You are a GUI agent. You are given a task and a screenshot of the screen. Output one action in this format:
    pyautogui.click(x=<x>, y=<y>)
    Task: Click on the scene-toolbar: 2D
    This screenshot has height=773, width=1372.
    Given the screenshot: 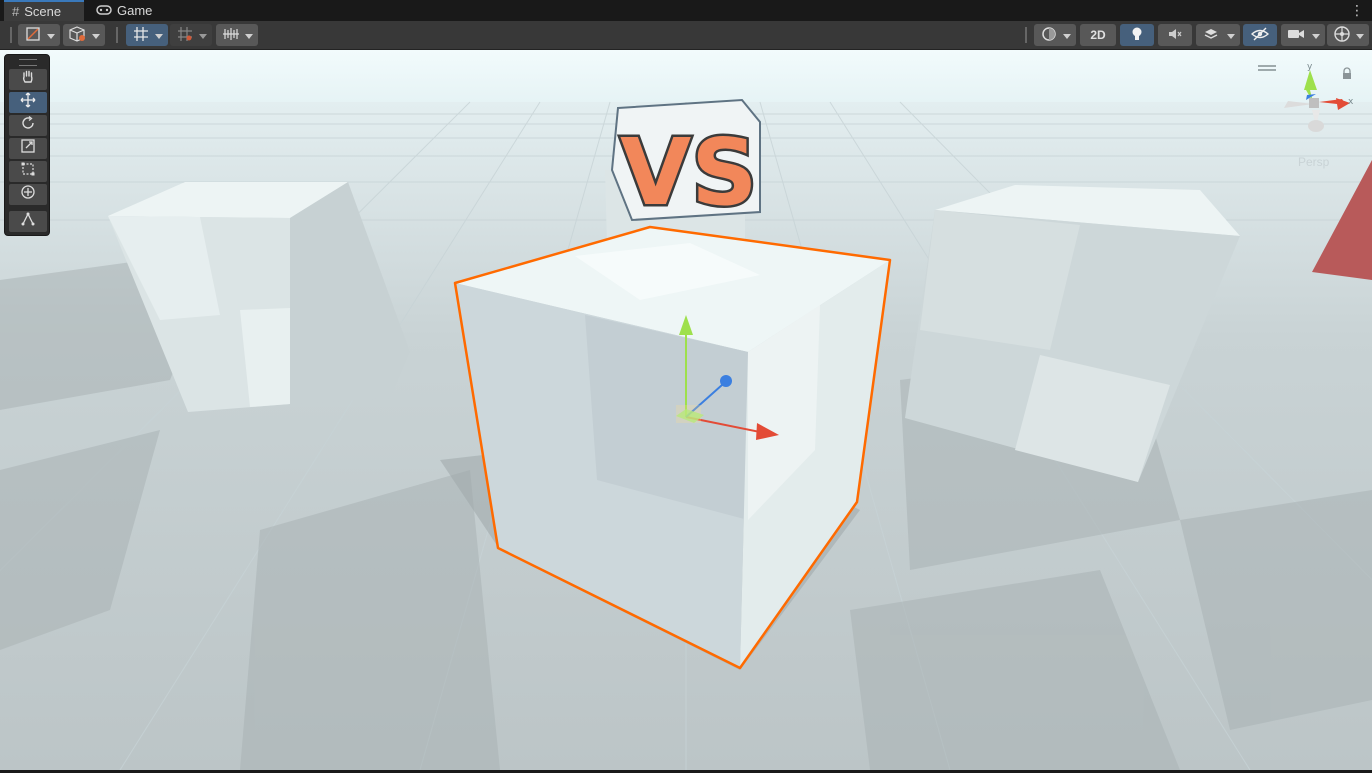 What is the action you would take?
    pyautogui.click(x=686, y=35)
    